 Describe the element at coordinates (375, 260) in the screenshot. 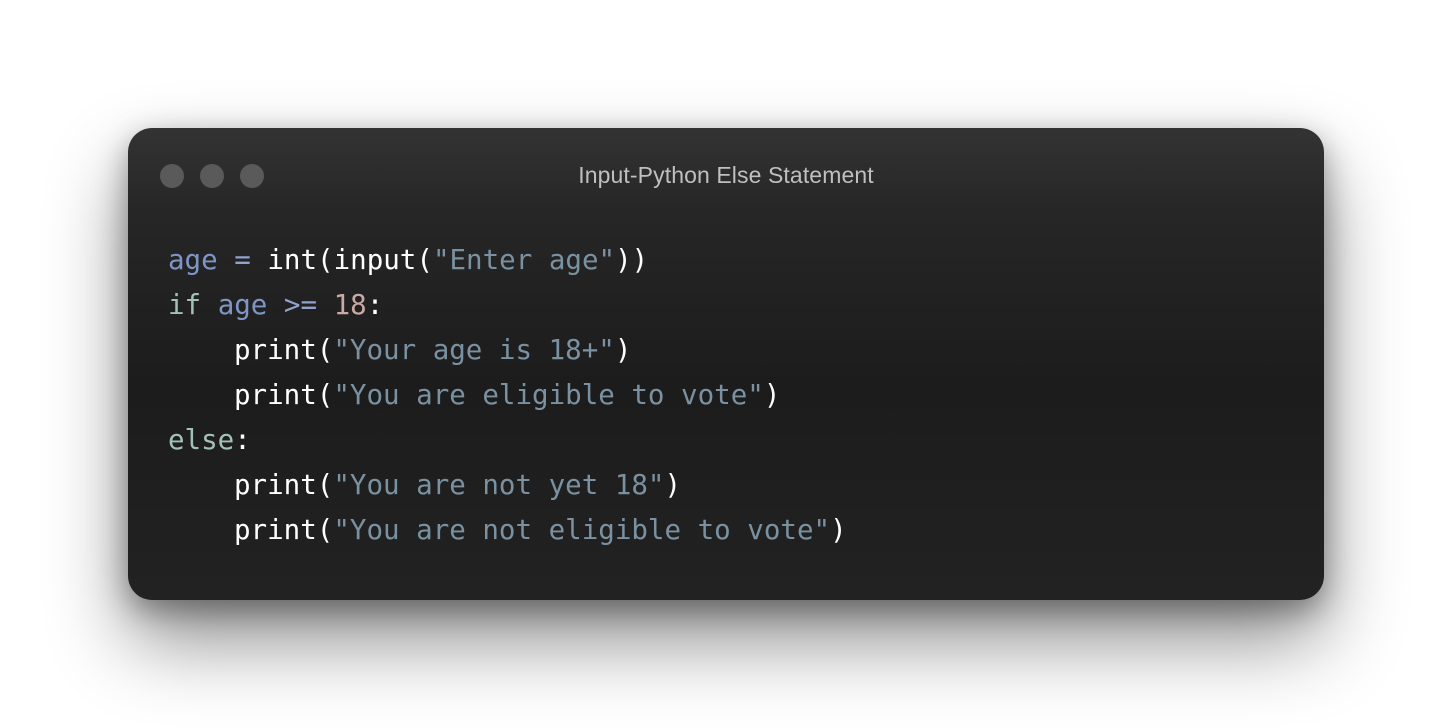

I see `code-token-fn: input` at that location.